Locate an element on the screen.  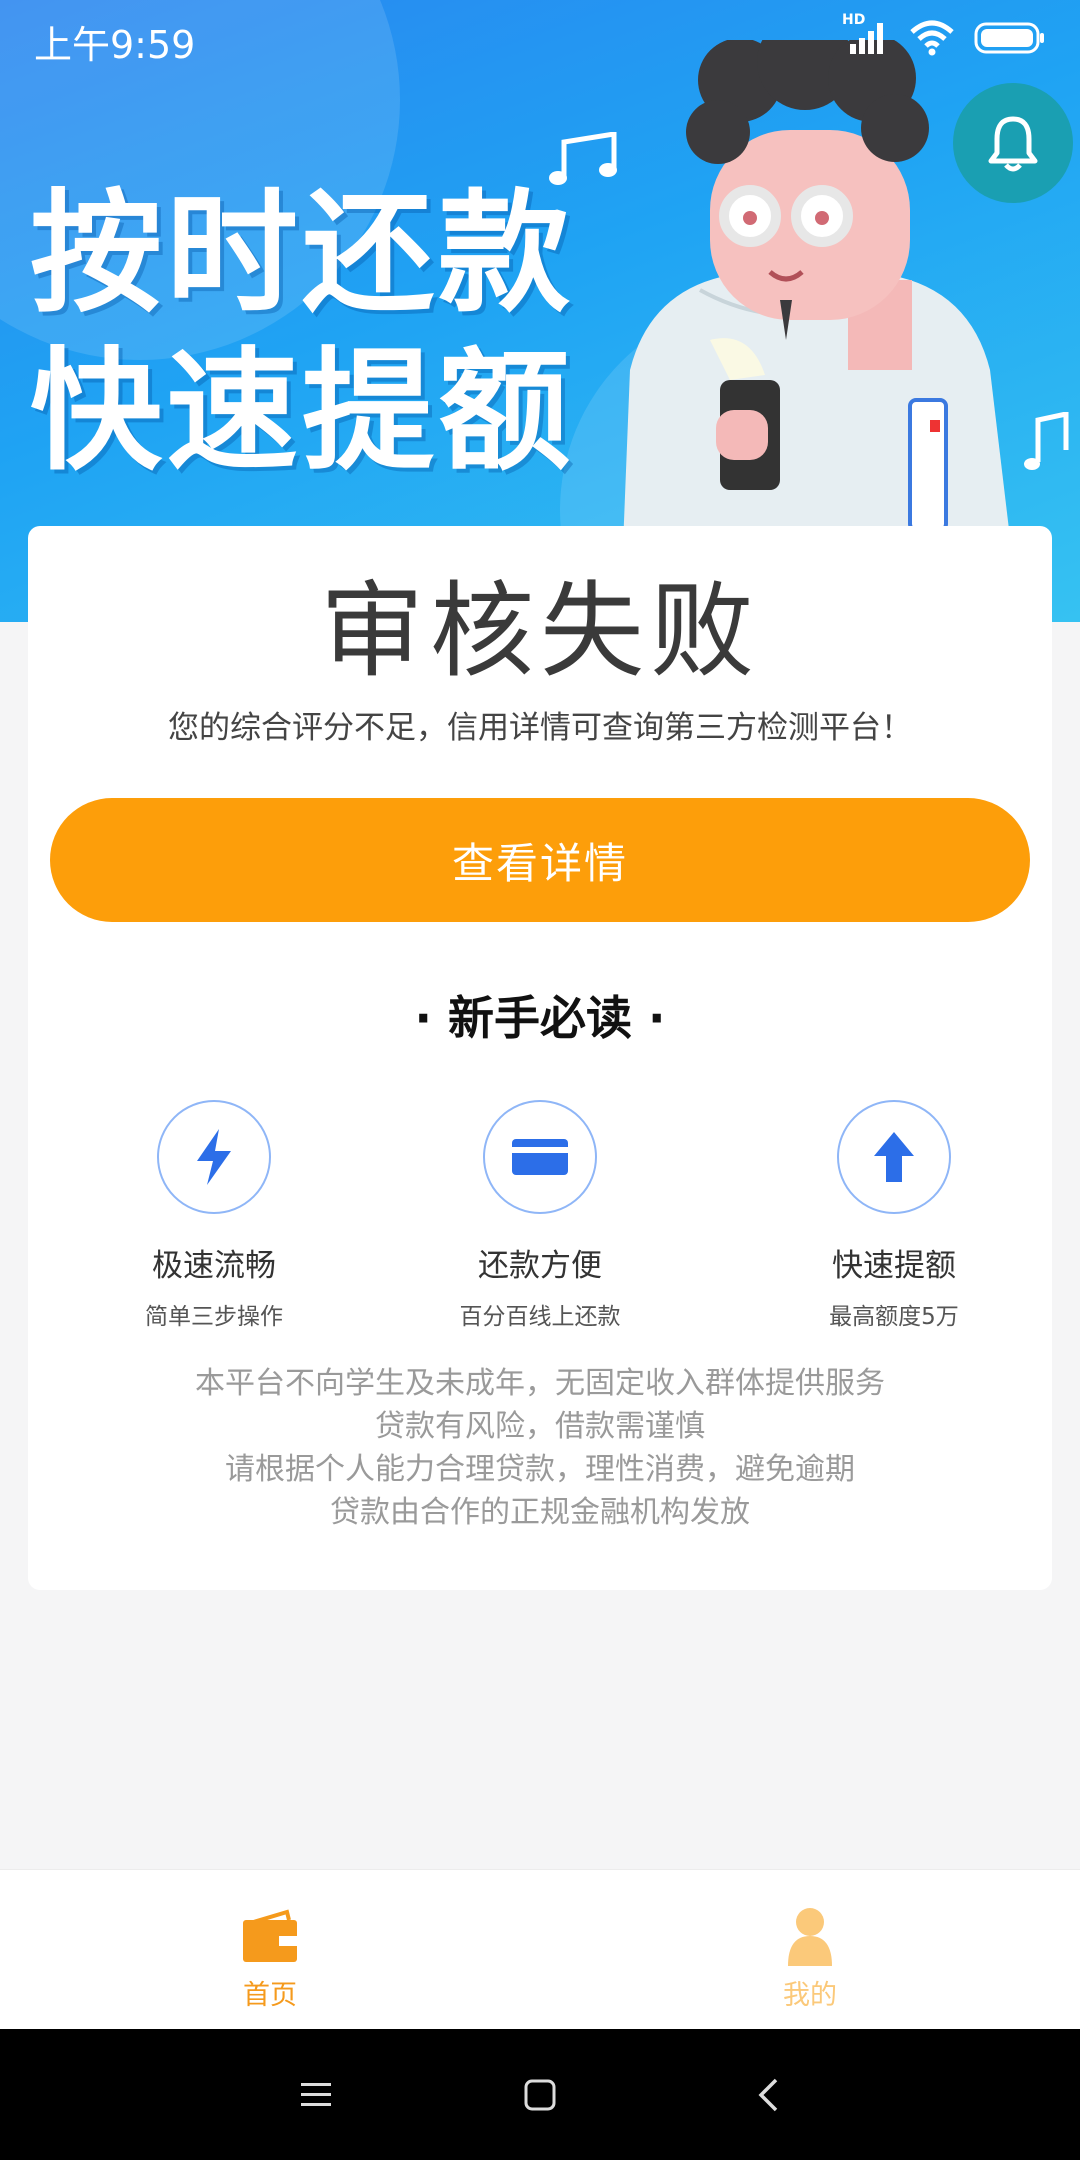
tab-mine-label: 我的 is located at coordinates (810, 1995).